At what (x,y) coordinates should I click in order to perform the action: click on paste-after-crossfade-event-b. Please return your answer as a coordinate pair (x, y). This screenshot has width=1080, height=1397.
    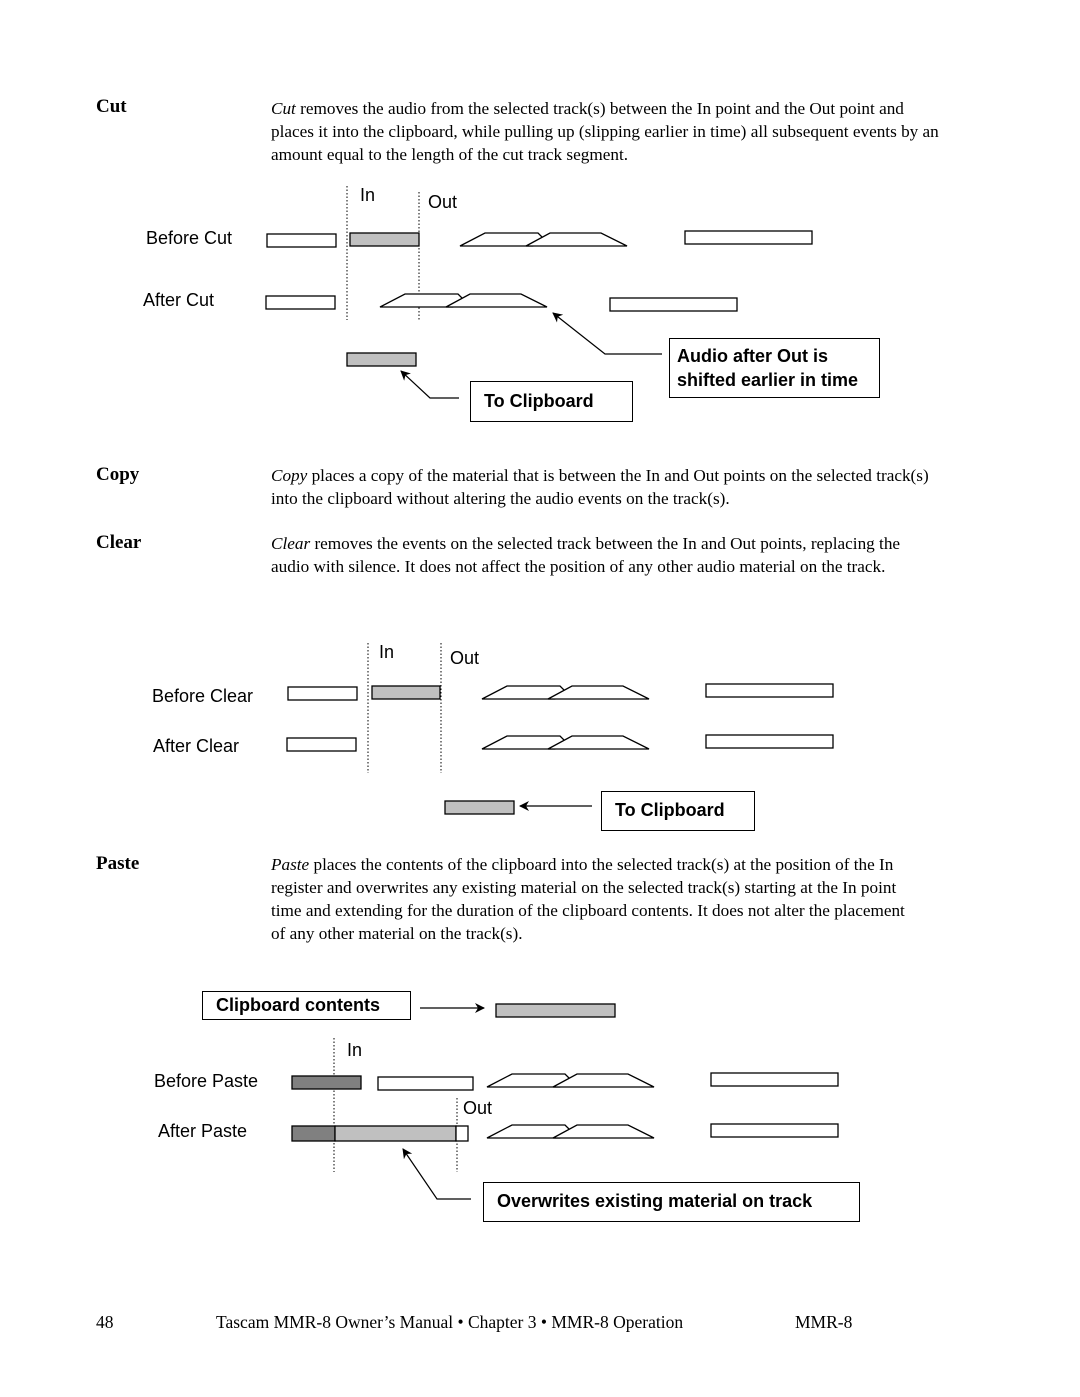
    Looking at the image, I should click on (603, 1131).